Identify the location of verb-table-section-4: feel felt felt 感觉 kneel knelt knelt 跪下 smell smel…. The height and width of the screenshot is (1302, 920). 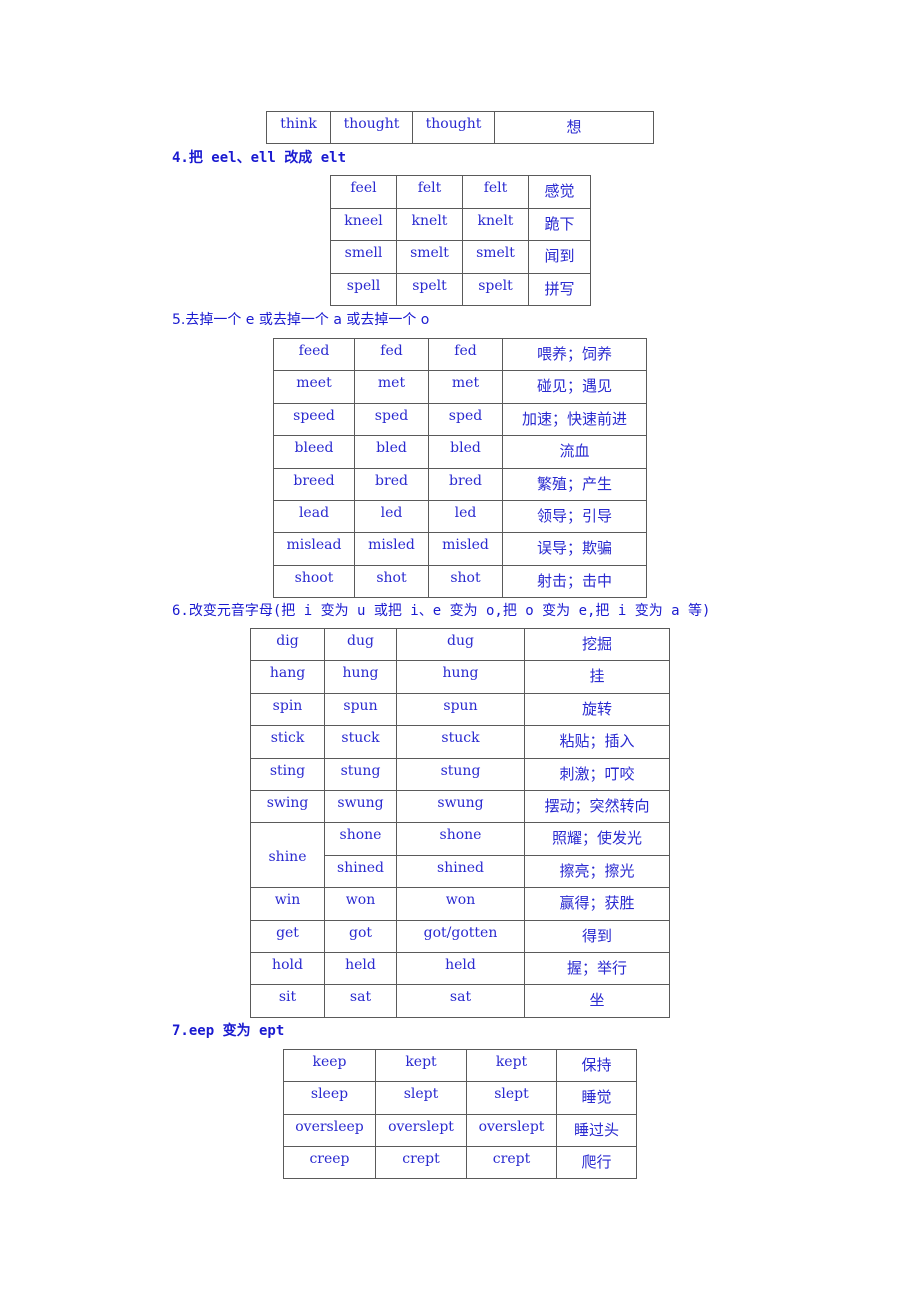
(460, 240).